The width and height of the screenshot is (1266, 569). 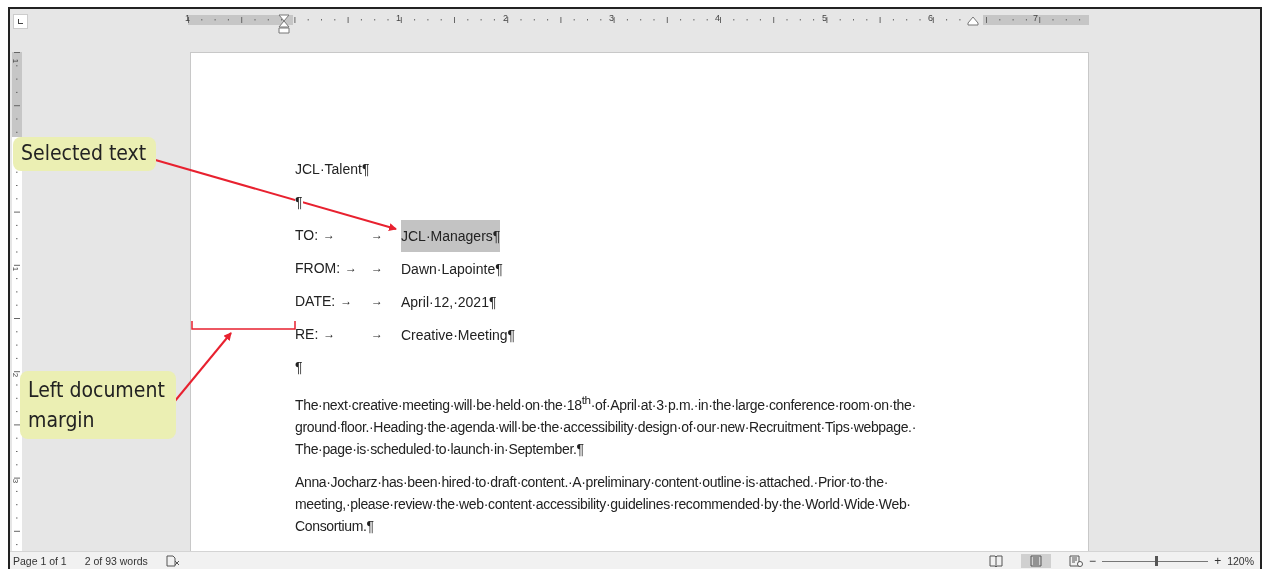 What do you see at coordinates (973, 21) in the screenshot?
I see `right-indent-marker` at bounding box center [973, 21].